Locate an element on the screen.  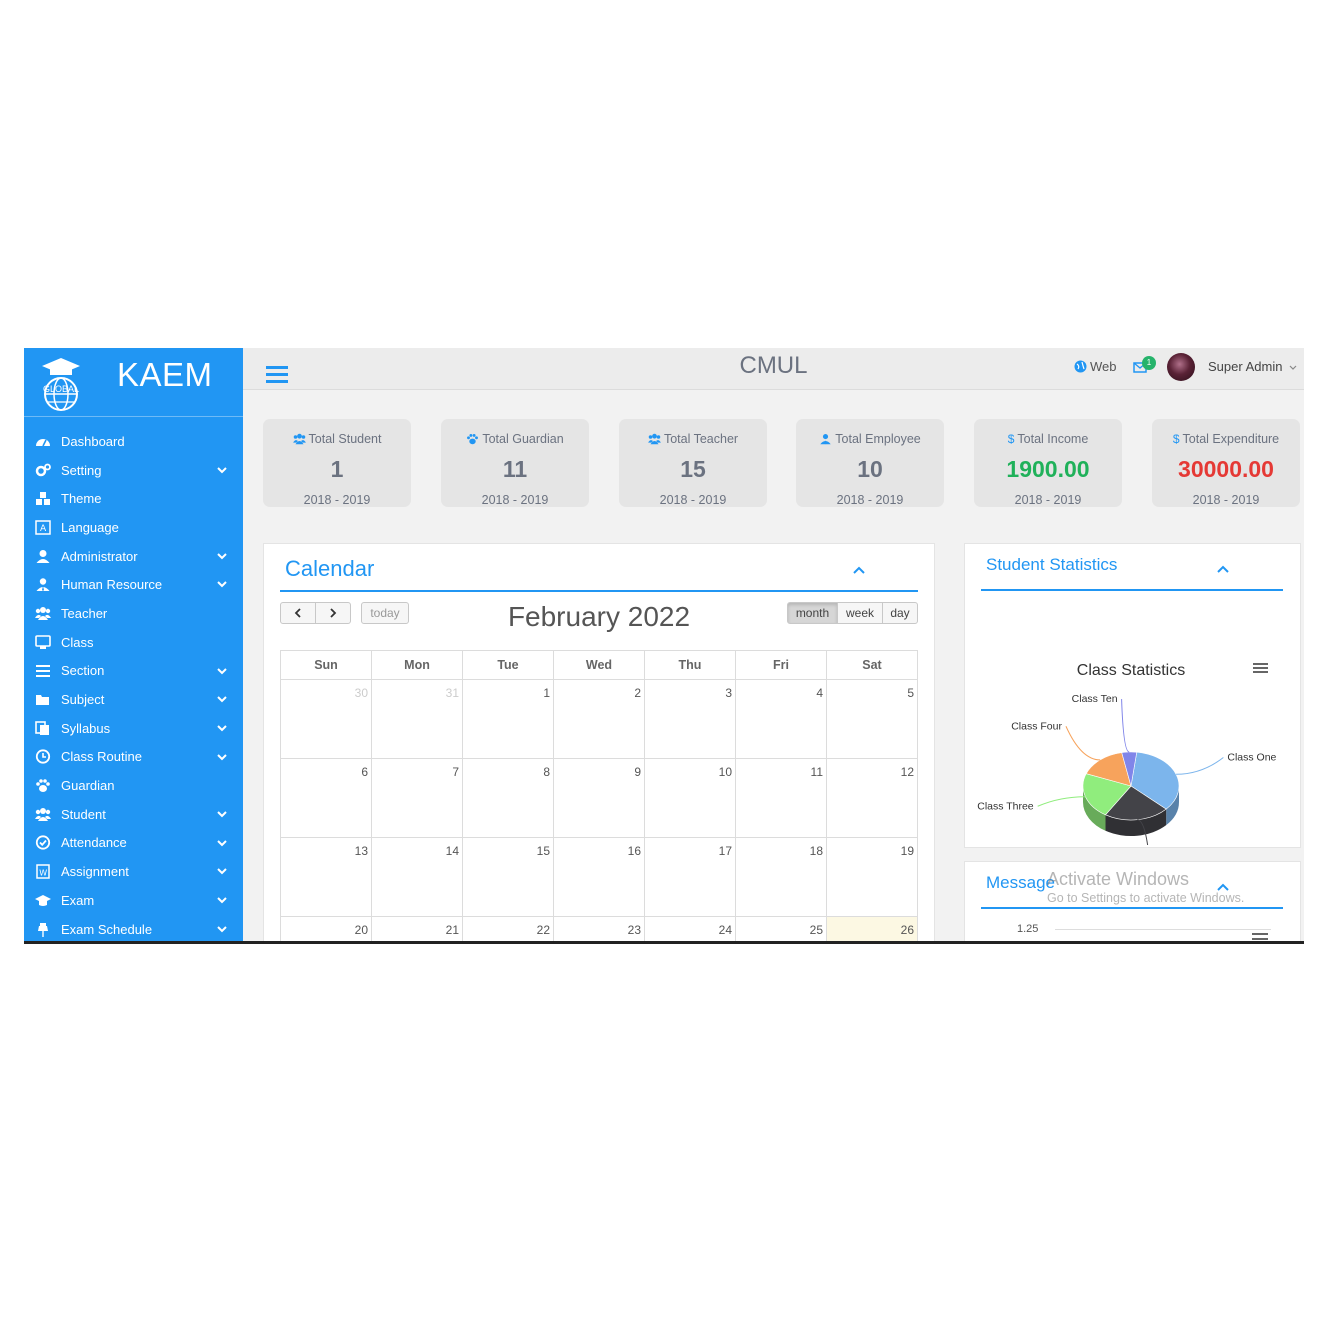
sidebar-item-attendance: Attendance is located at coordinates (133, 843).